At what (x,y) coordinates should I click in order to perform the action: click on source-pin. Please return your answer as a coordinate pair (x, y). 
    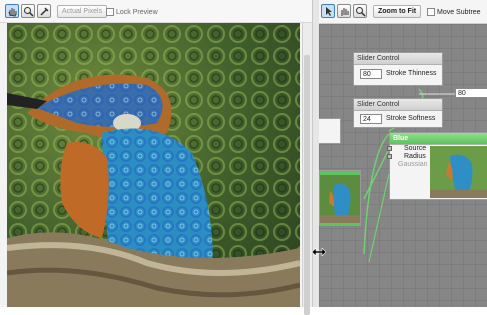
    Looking at the image, I should click on (389, 148).